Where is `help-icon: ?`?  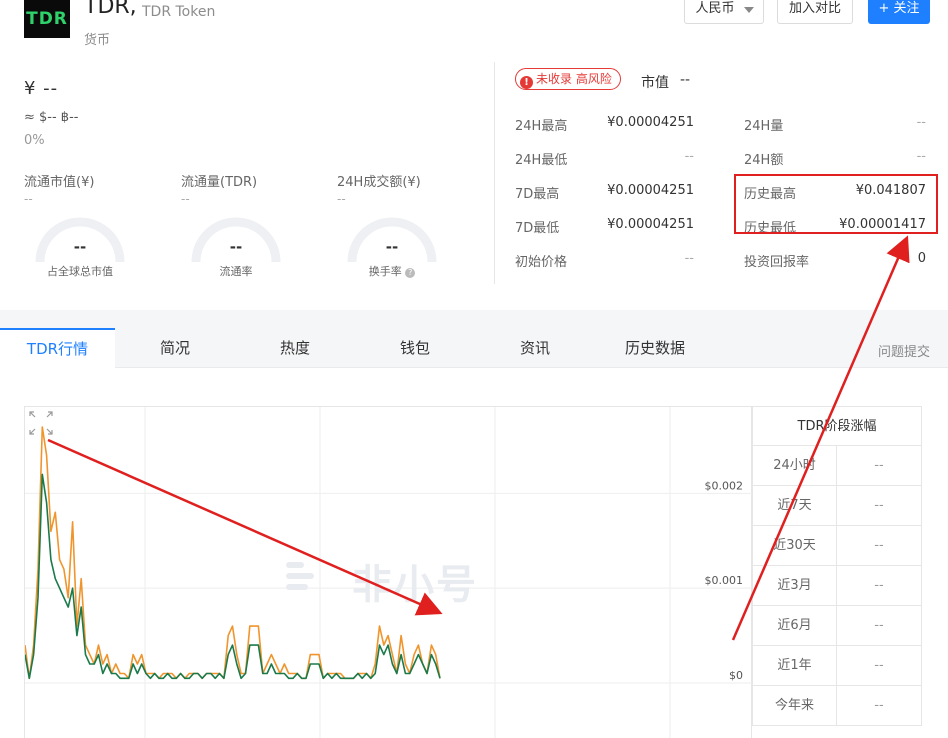 help-icon: ? is located at coordinates (410, 273).